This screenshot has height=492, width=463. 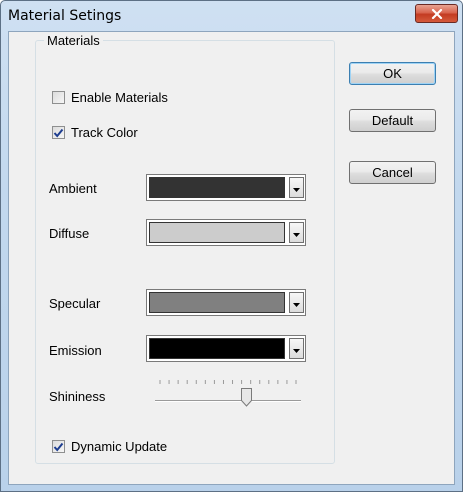 What do you see at coordinates (228, 401) in the screenshot?
I see `slider-track` at bounding box center [228, 401].